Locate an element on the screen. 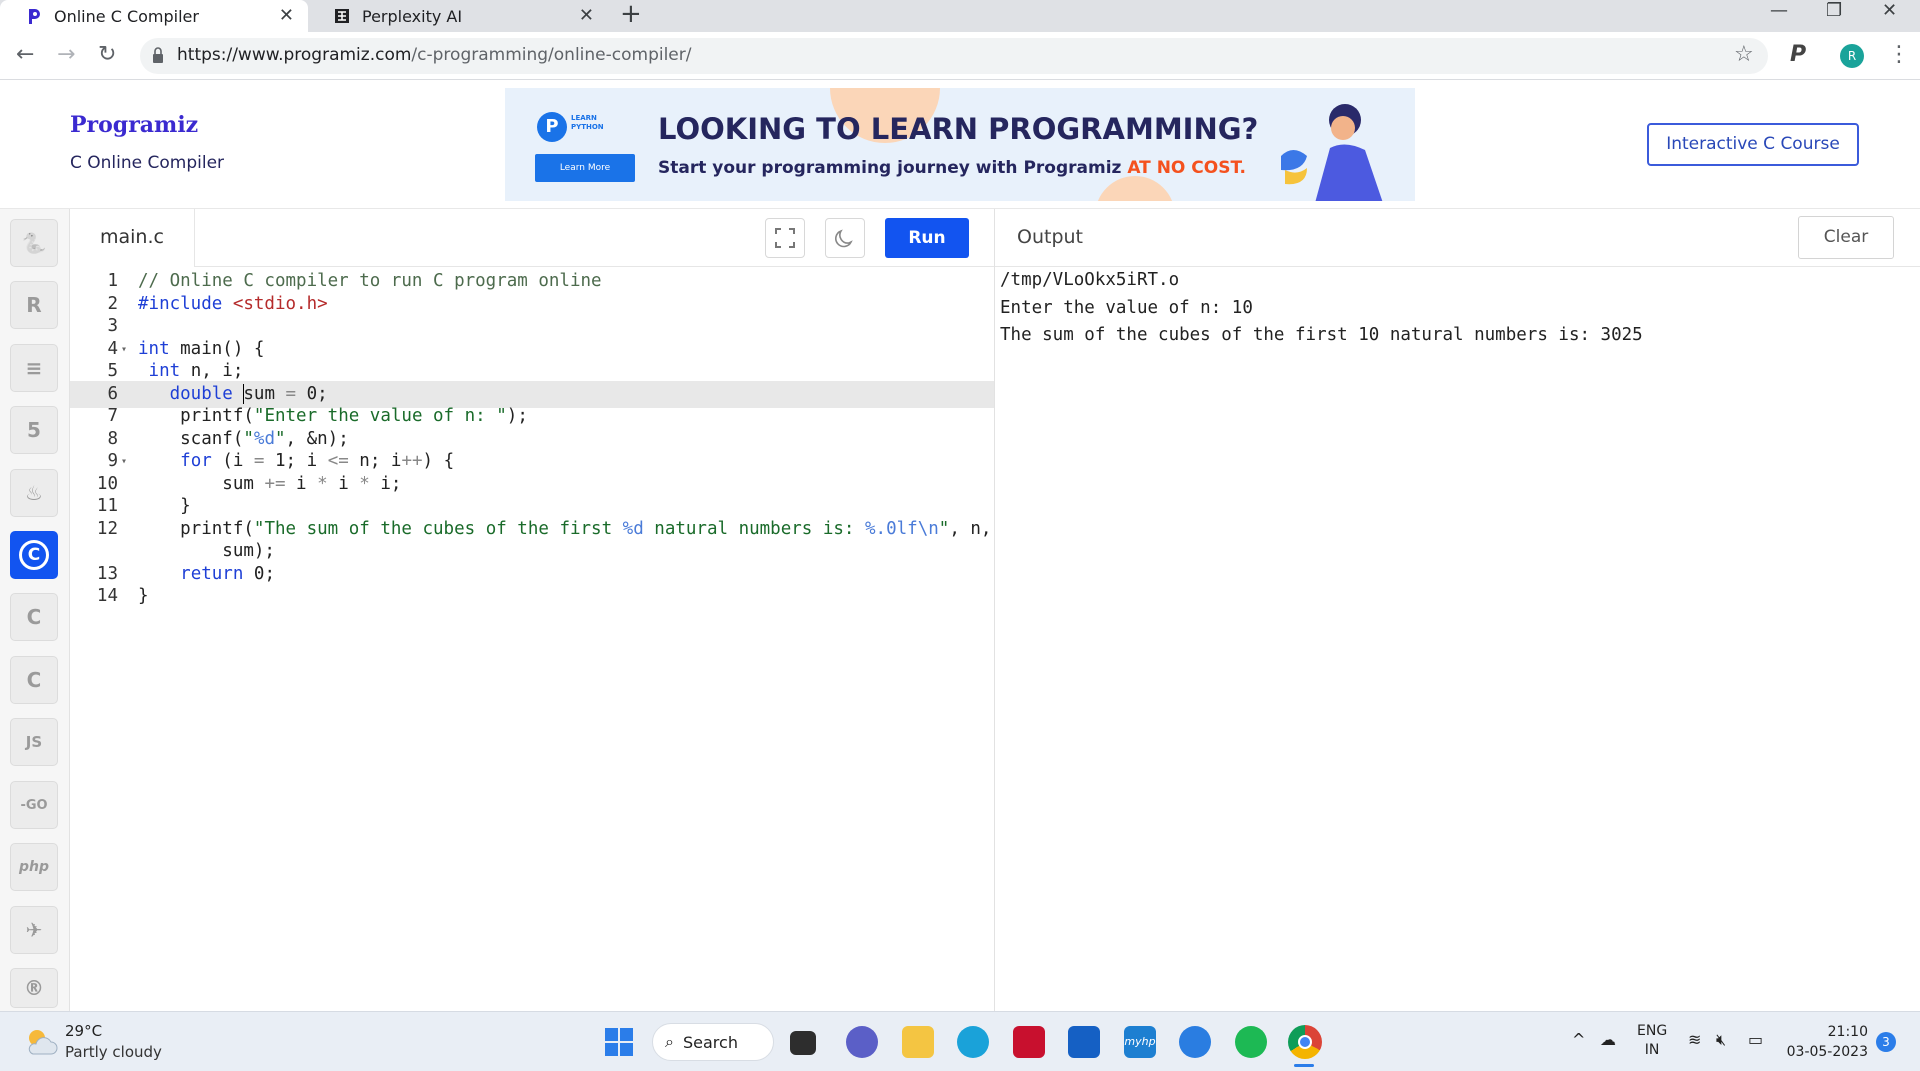 Image resolution: width=1920 pixels, height=1071 pixels. profile-avatar: R is located at coordinates (1852, 56).